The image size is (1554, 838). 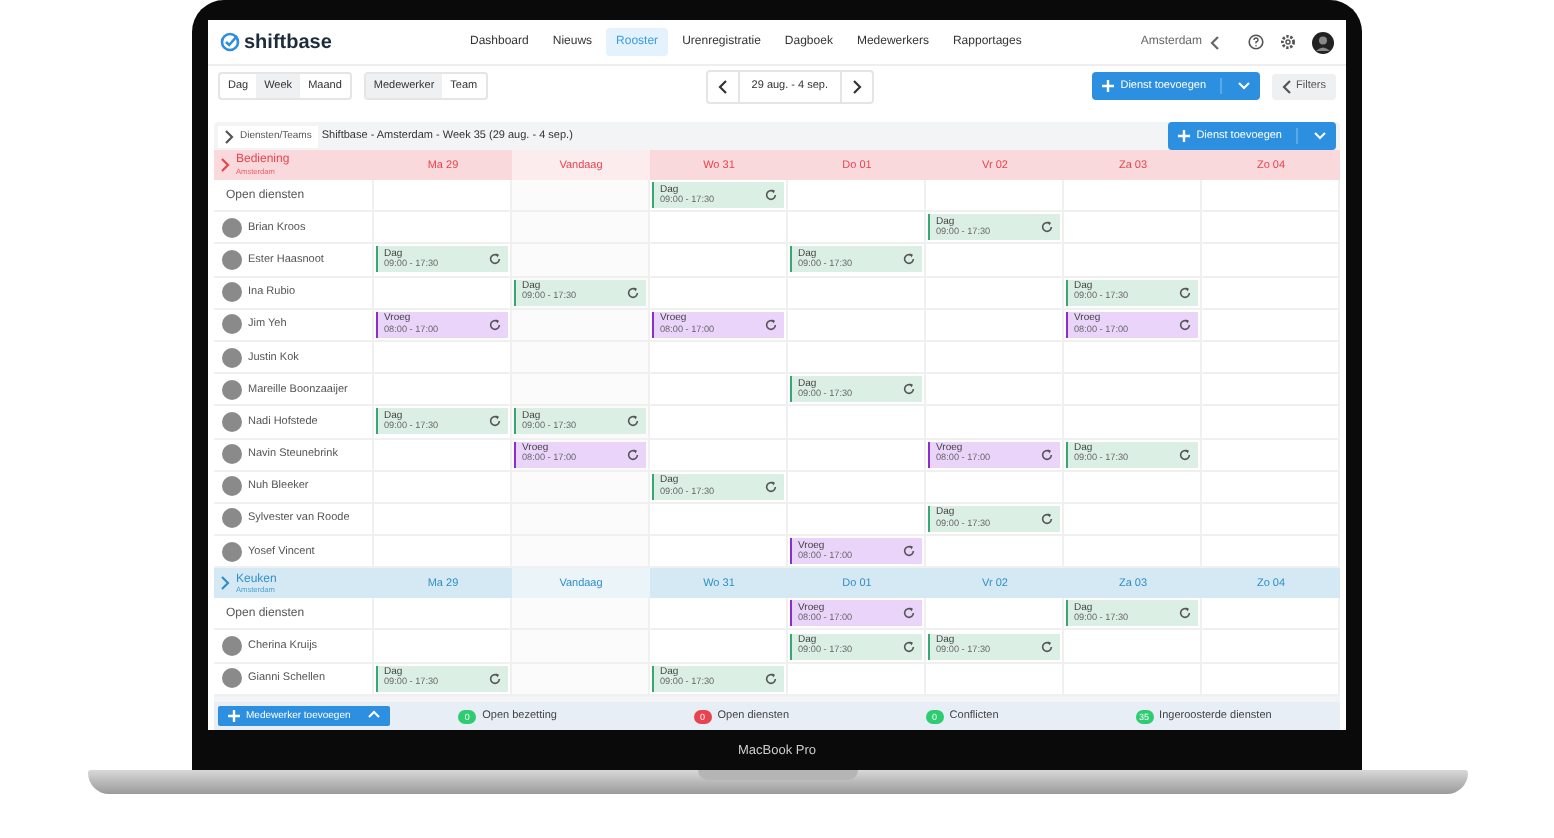 What do you see at coordinates (1256, 42) in the screenshot?
I see `help-icon` at bounding box center [1256, 42].